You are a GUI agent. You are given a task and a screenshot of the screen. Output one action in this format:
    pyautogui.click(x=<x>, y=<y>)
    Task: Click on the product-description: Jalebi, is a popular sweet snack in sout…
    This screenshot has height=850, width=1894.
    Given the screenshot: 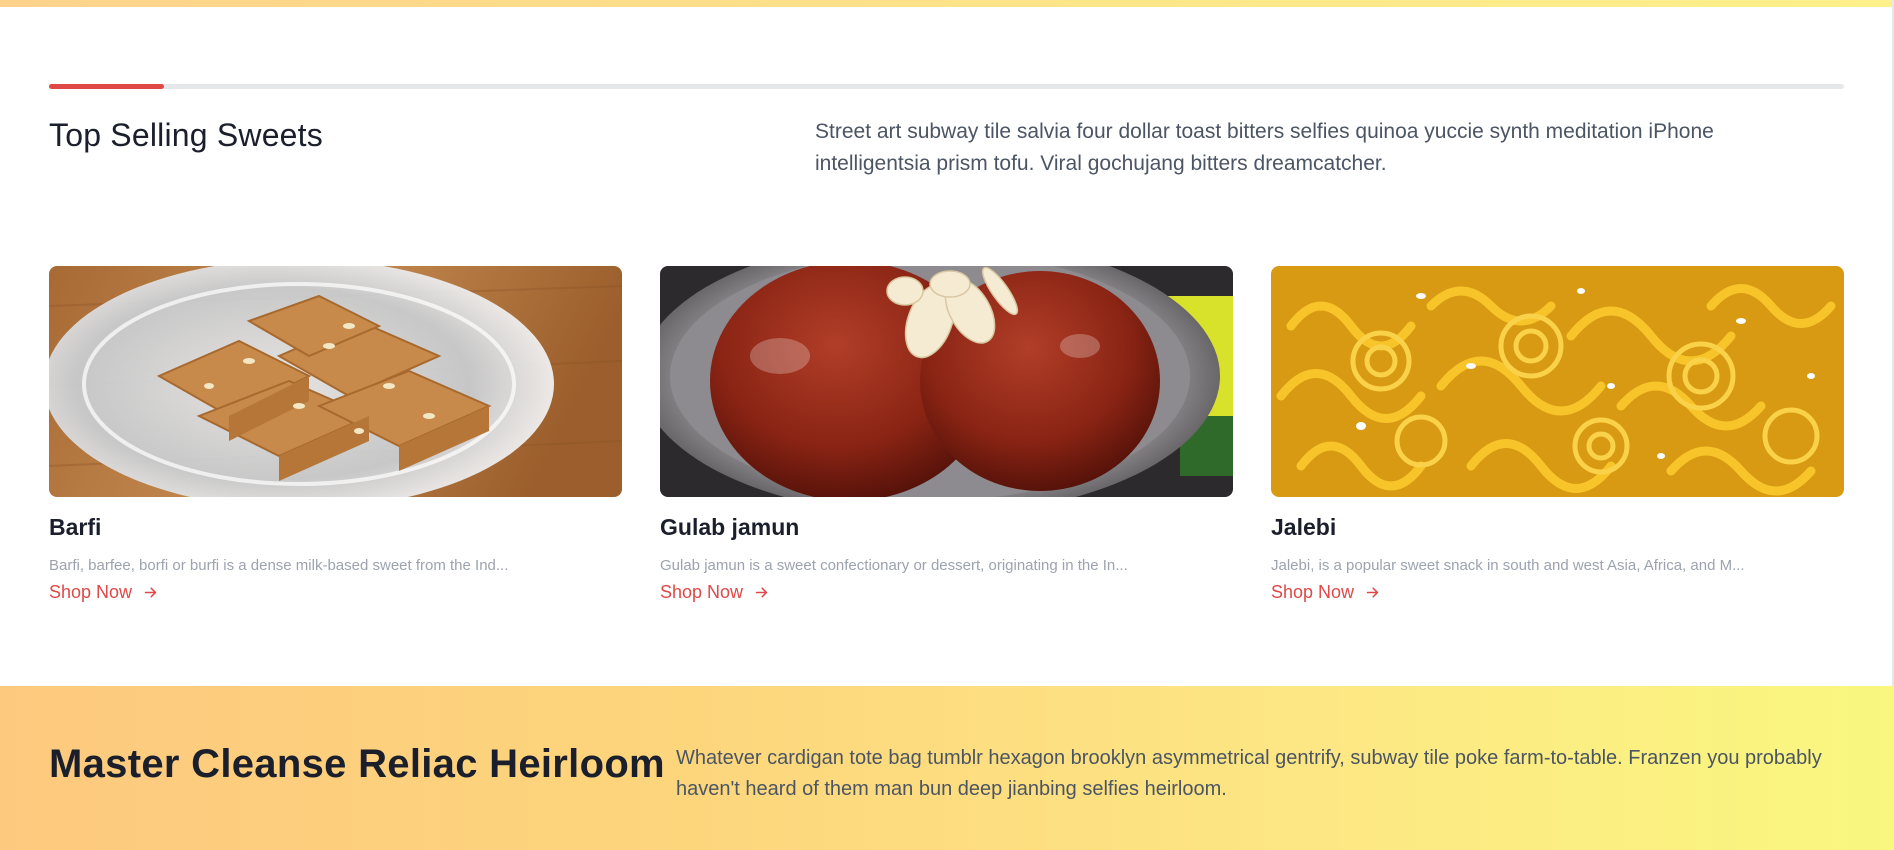 What is the action you would take?
    pyautogui.click(x=1508, y=565)
    